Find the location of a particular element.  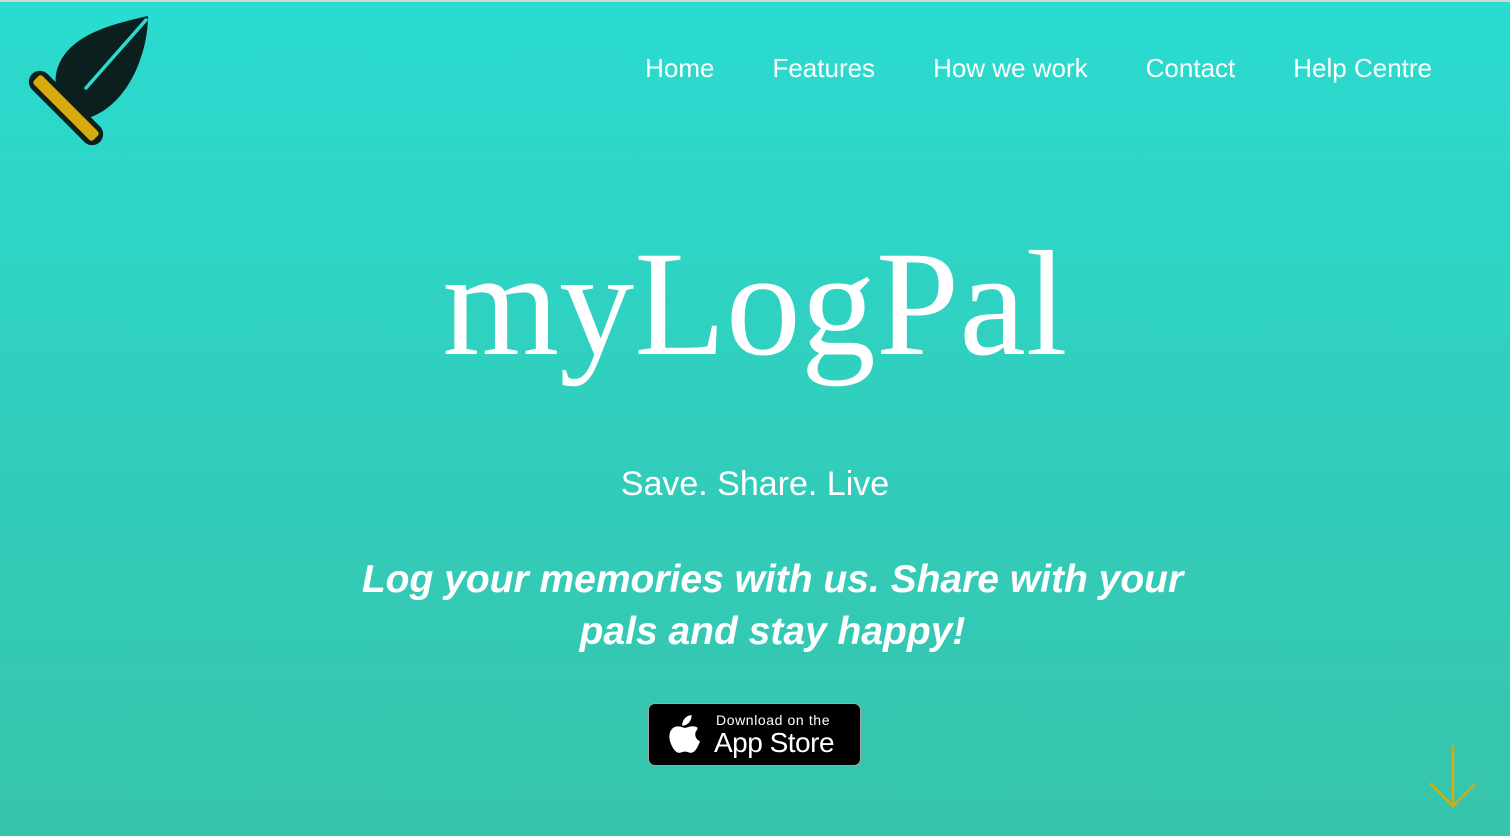

apple-icon is located at coordinates (684, 734).